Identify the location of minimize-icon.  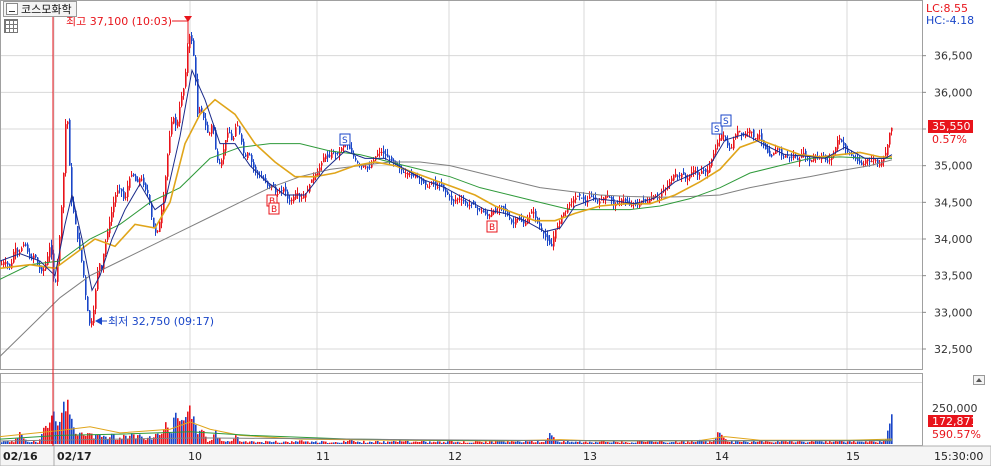
(12, 9).